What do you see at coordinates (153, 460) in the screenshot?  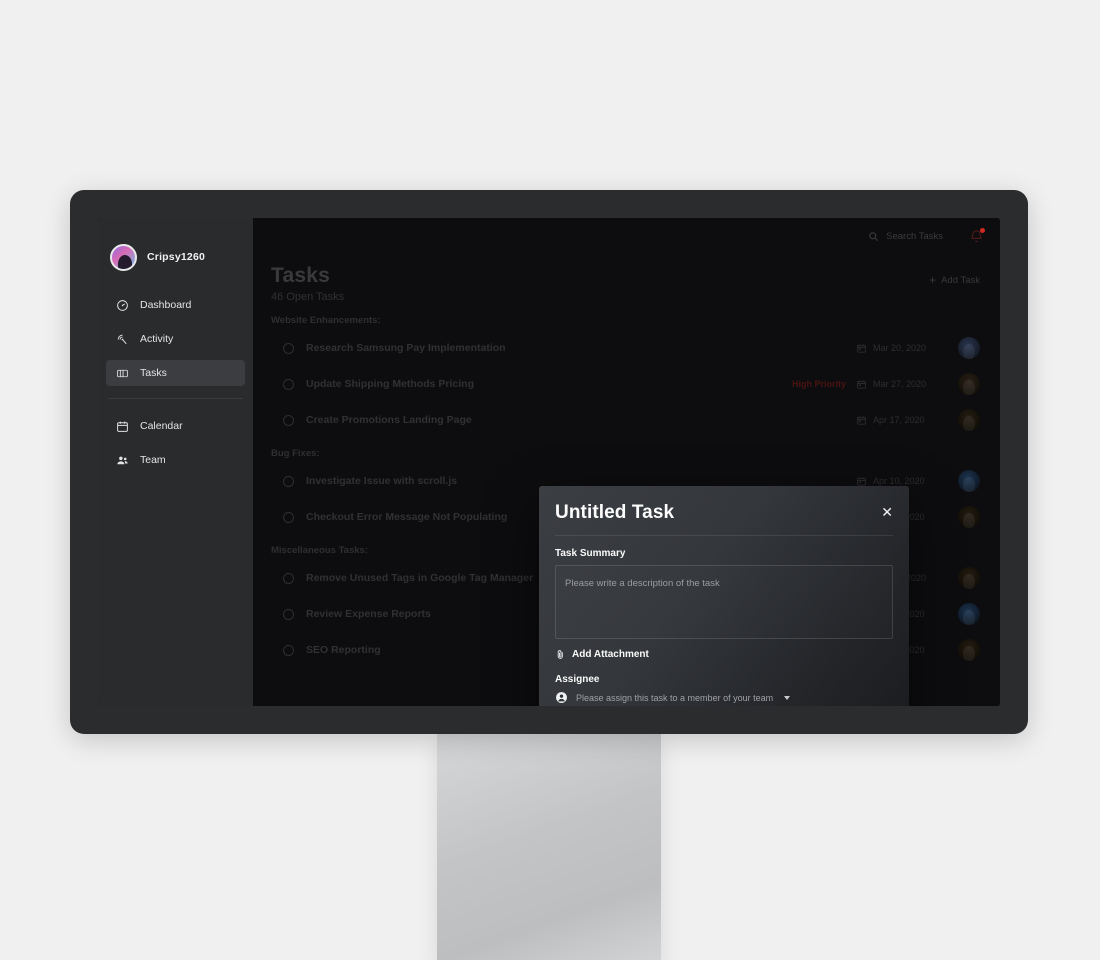 I see `sidebar-item-label: Team` at bounding box center [153, 460].